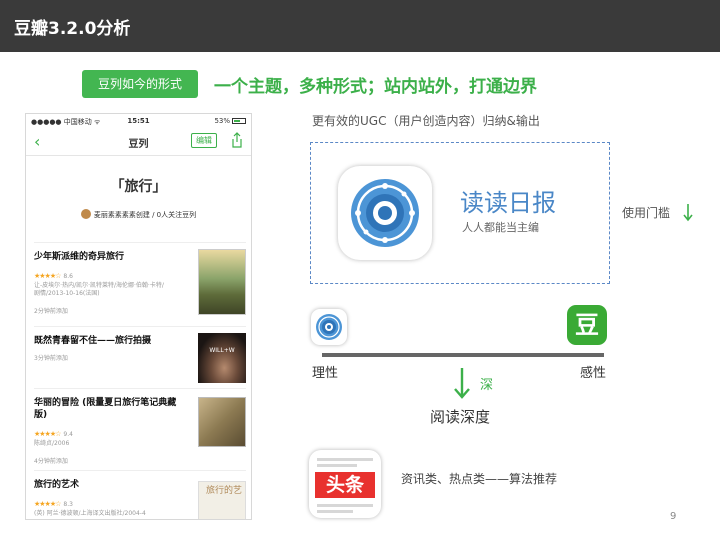 The height and width of the screenshot is (540, 720). What do you see at coordinates (375, 87) in the screenshot?
I see `section-headline: 一个主题，多种形式；站内站外，打通边界` at bounding box center [375, 87].